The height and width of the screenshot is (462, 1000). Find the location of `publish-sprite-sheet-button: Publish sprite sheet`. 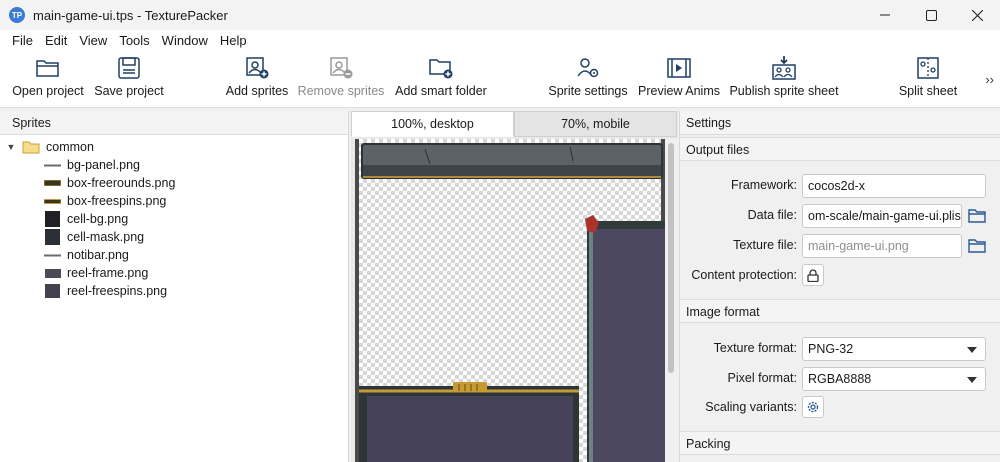

publish-sprite-sheet-button: Publish sprite sheet is located at coordinates (784, 79).